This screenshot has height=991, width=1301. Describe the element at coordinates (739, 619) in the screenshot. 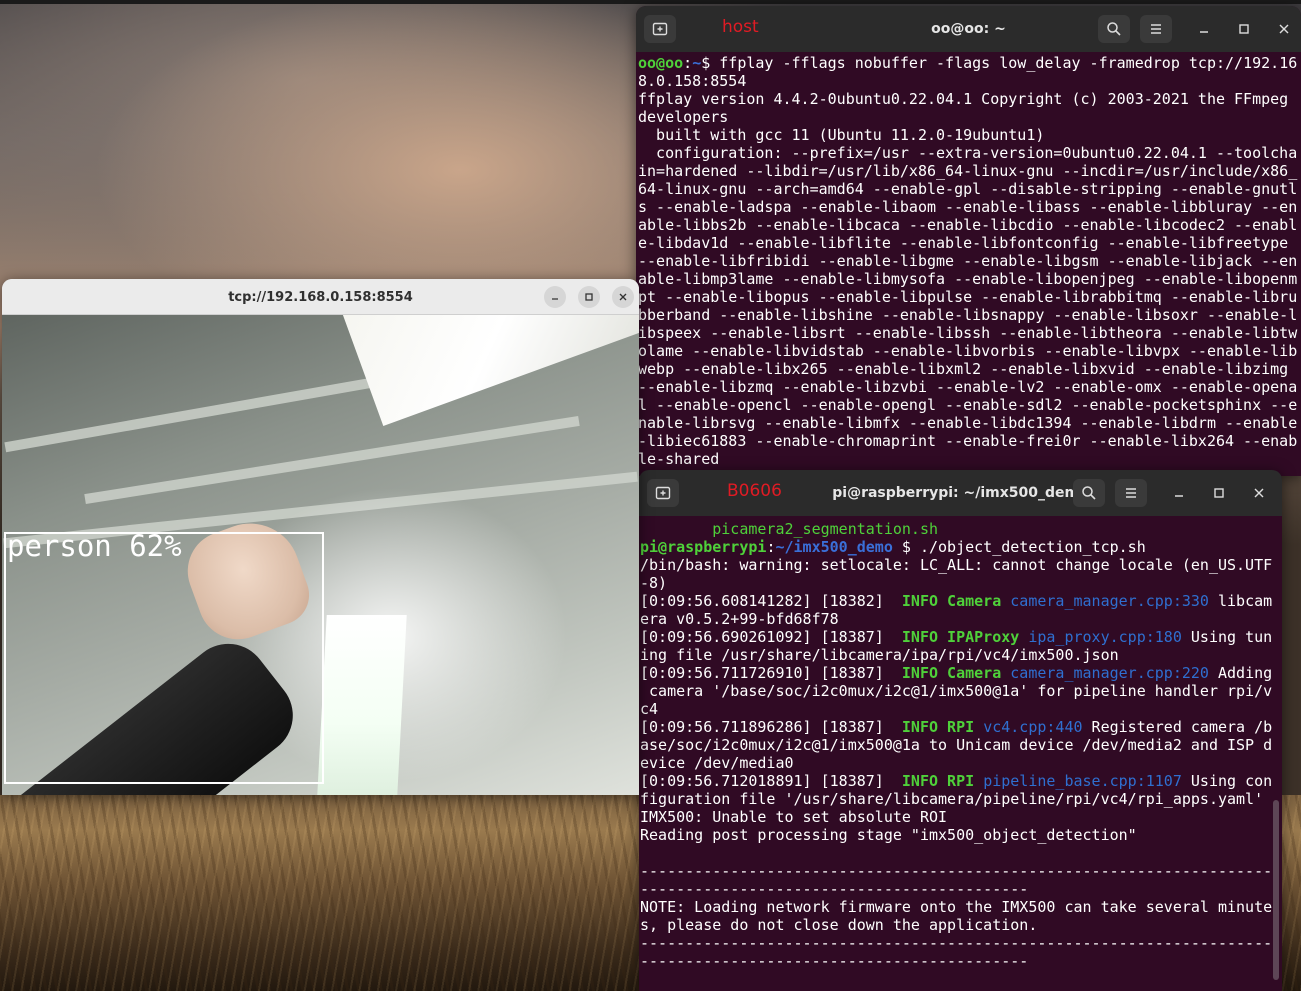

I see `terminal-text: era v0.5.2+99-bfd68f78` at that location.